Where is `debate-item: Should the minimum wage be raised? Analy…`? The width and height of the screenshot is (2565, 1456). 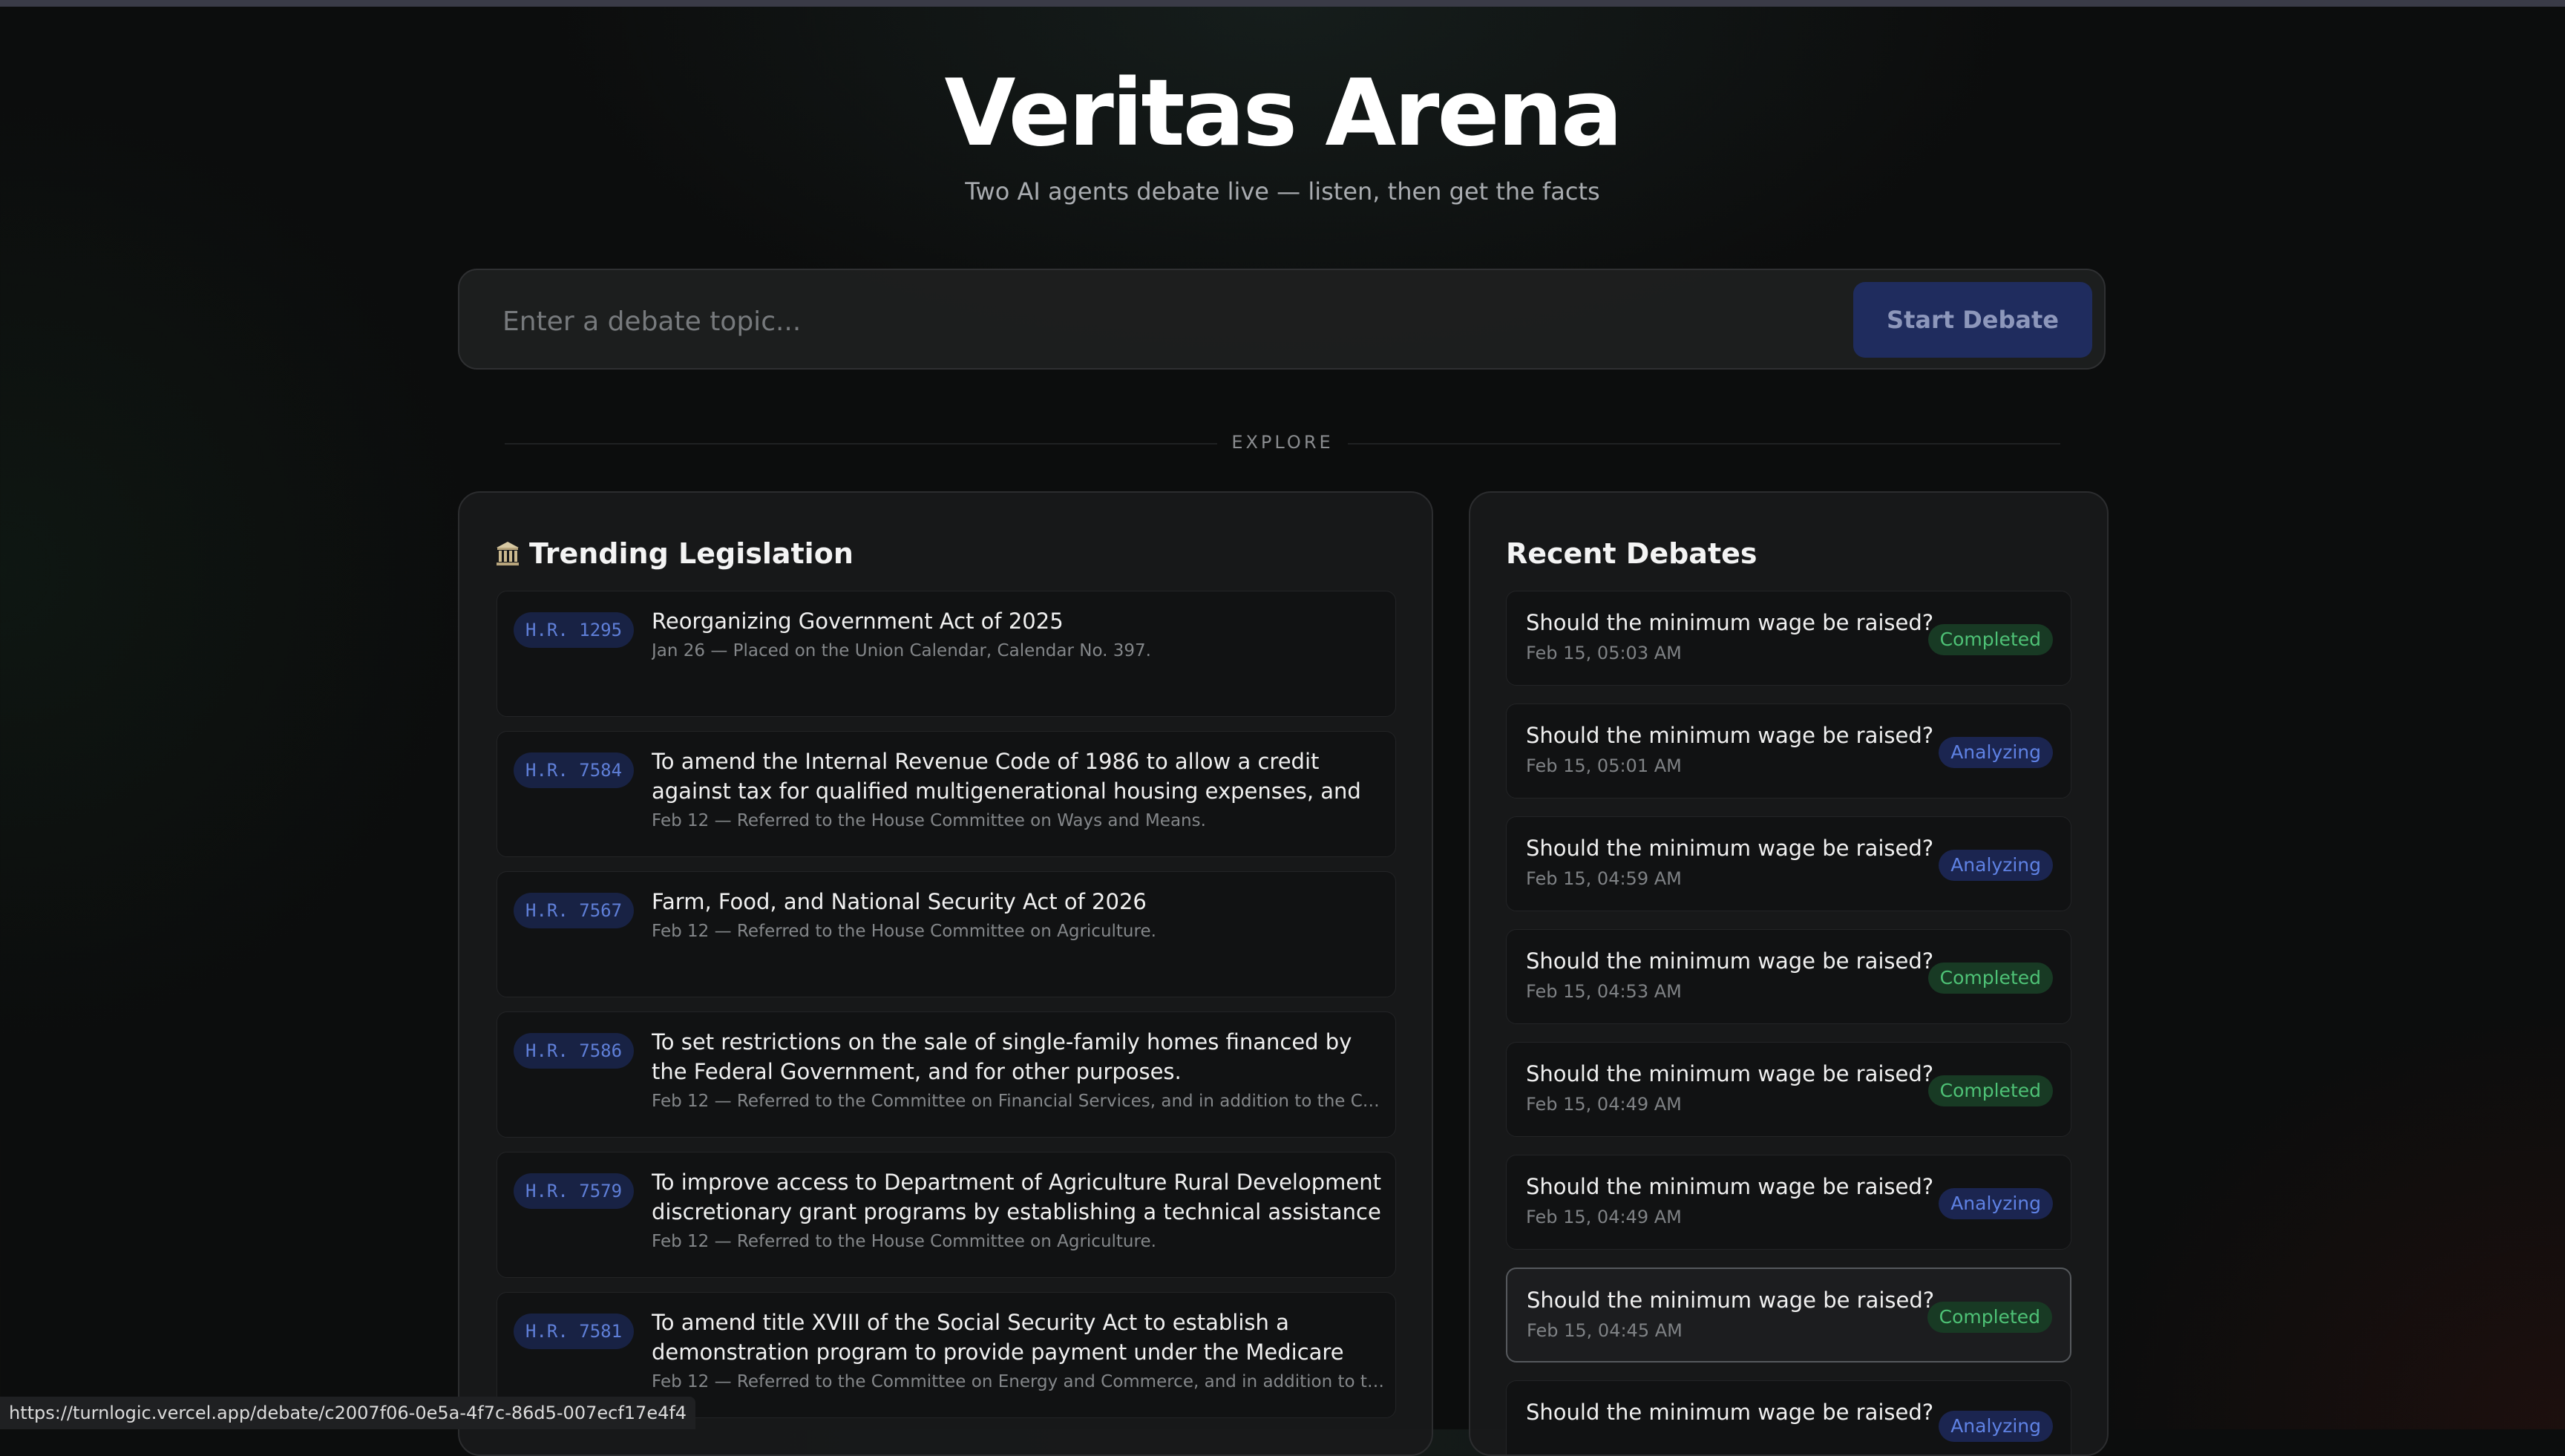 debate-item: Should the minimum wage be raised? Analy… is located at coordinates (1788, 1418).